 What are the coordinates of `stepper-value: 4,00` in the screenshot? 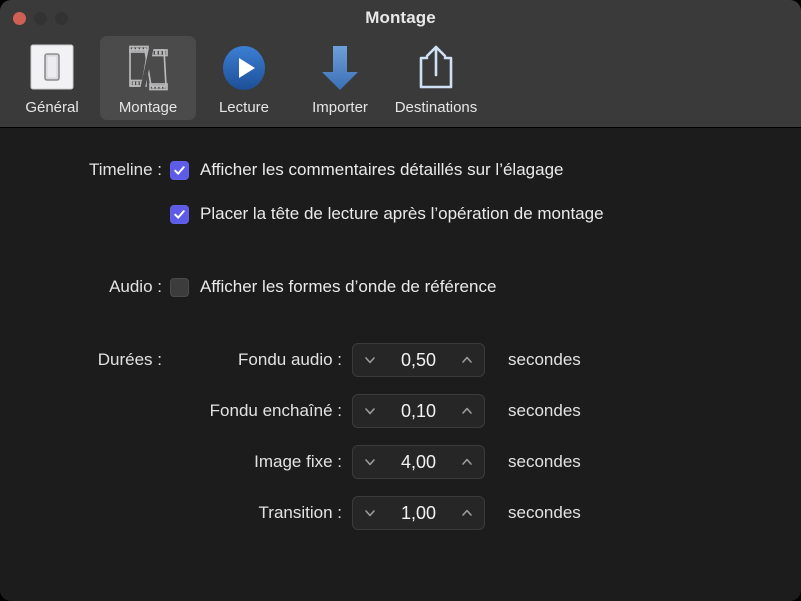 It's located at (418, 462).